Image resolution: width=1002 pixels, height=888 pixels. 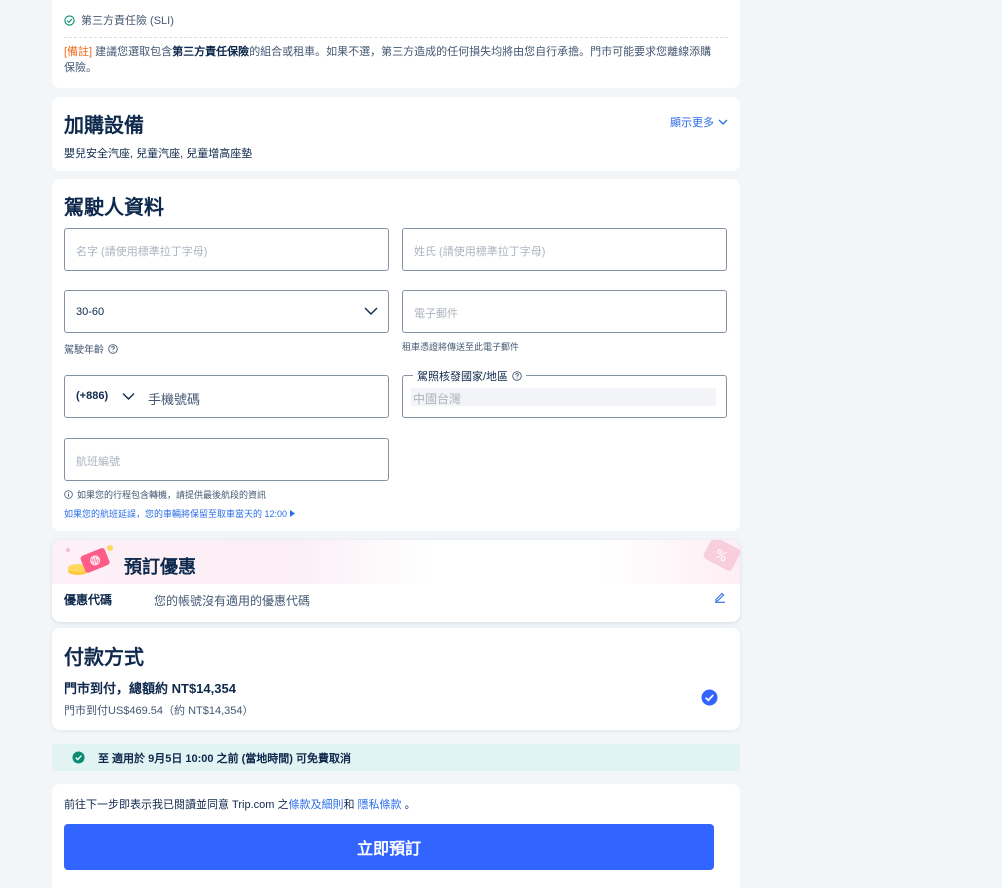 What do you see at coordinates (232, 601) in the screenshot?
I see `promo-code-value: 您的帳號沒有適用的優惠代碼` at bounding box center [232, 601].